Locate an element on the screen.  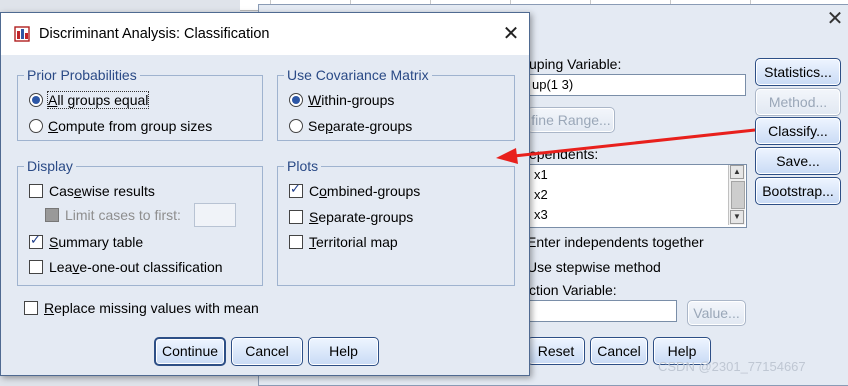
grouping-variable-field: up(1 3) is located at coordinates (636, 85).